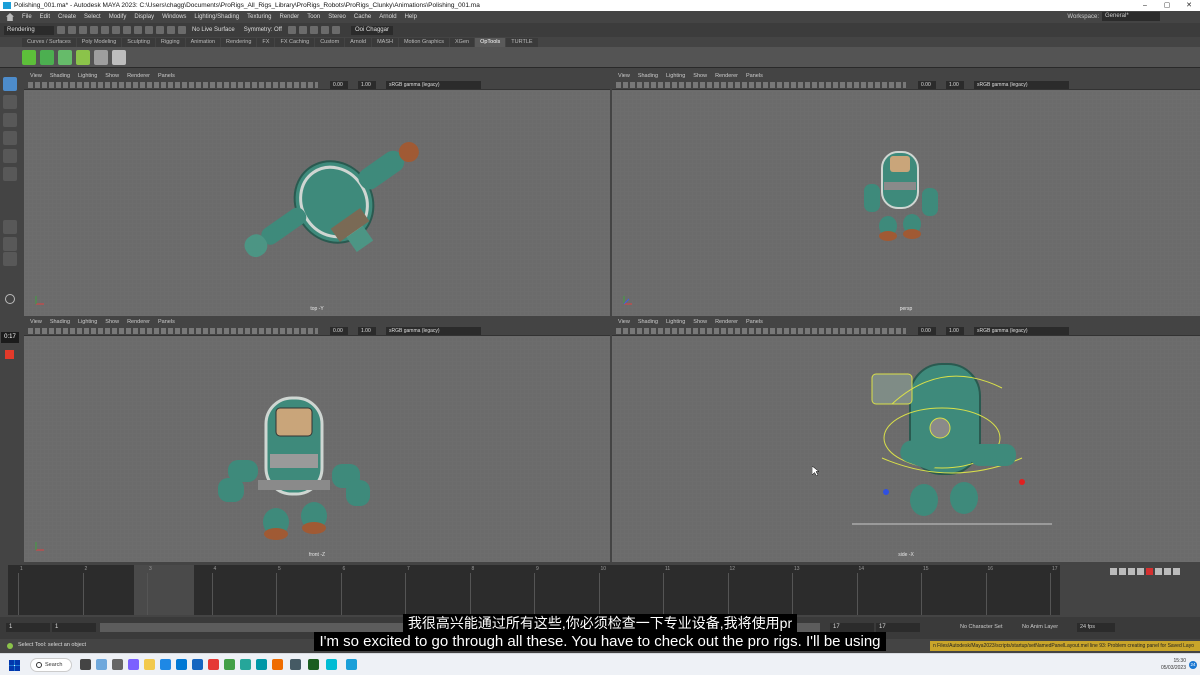 Image resolution: width=1200 pixels, height=675 pixels. What do you see at coordinates (490, 42) in the screenshot?
I see `shelf-tab-optools: OpTools` at bounding box center [490, 42].